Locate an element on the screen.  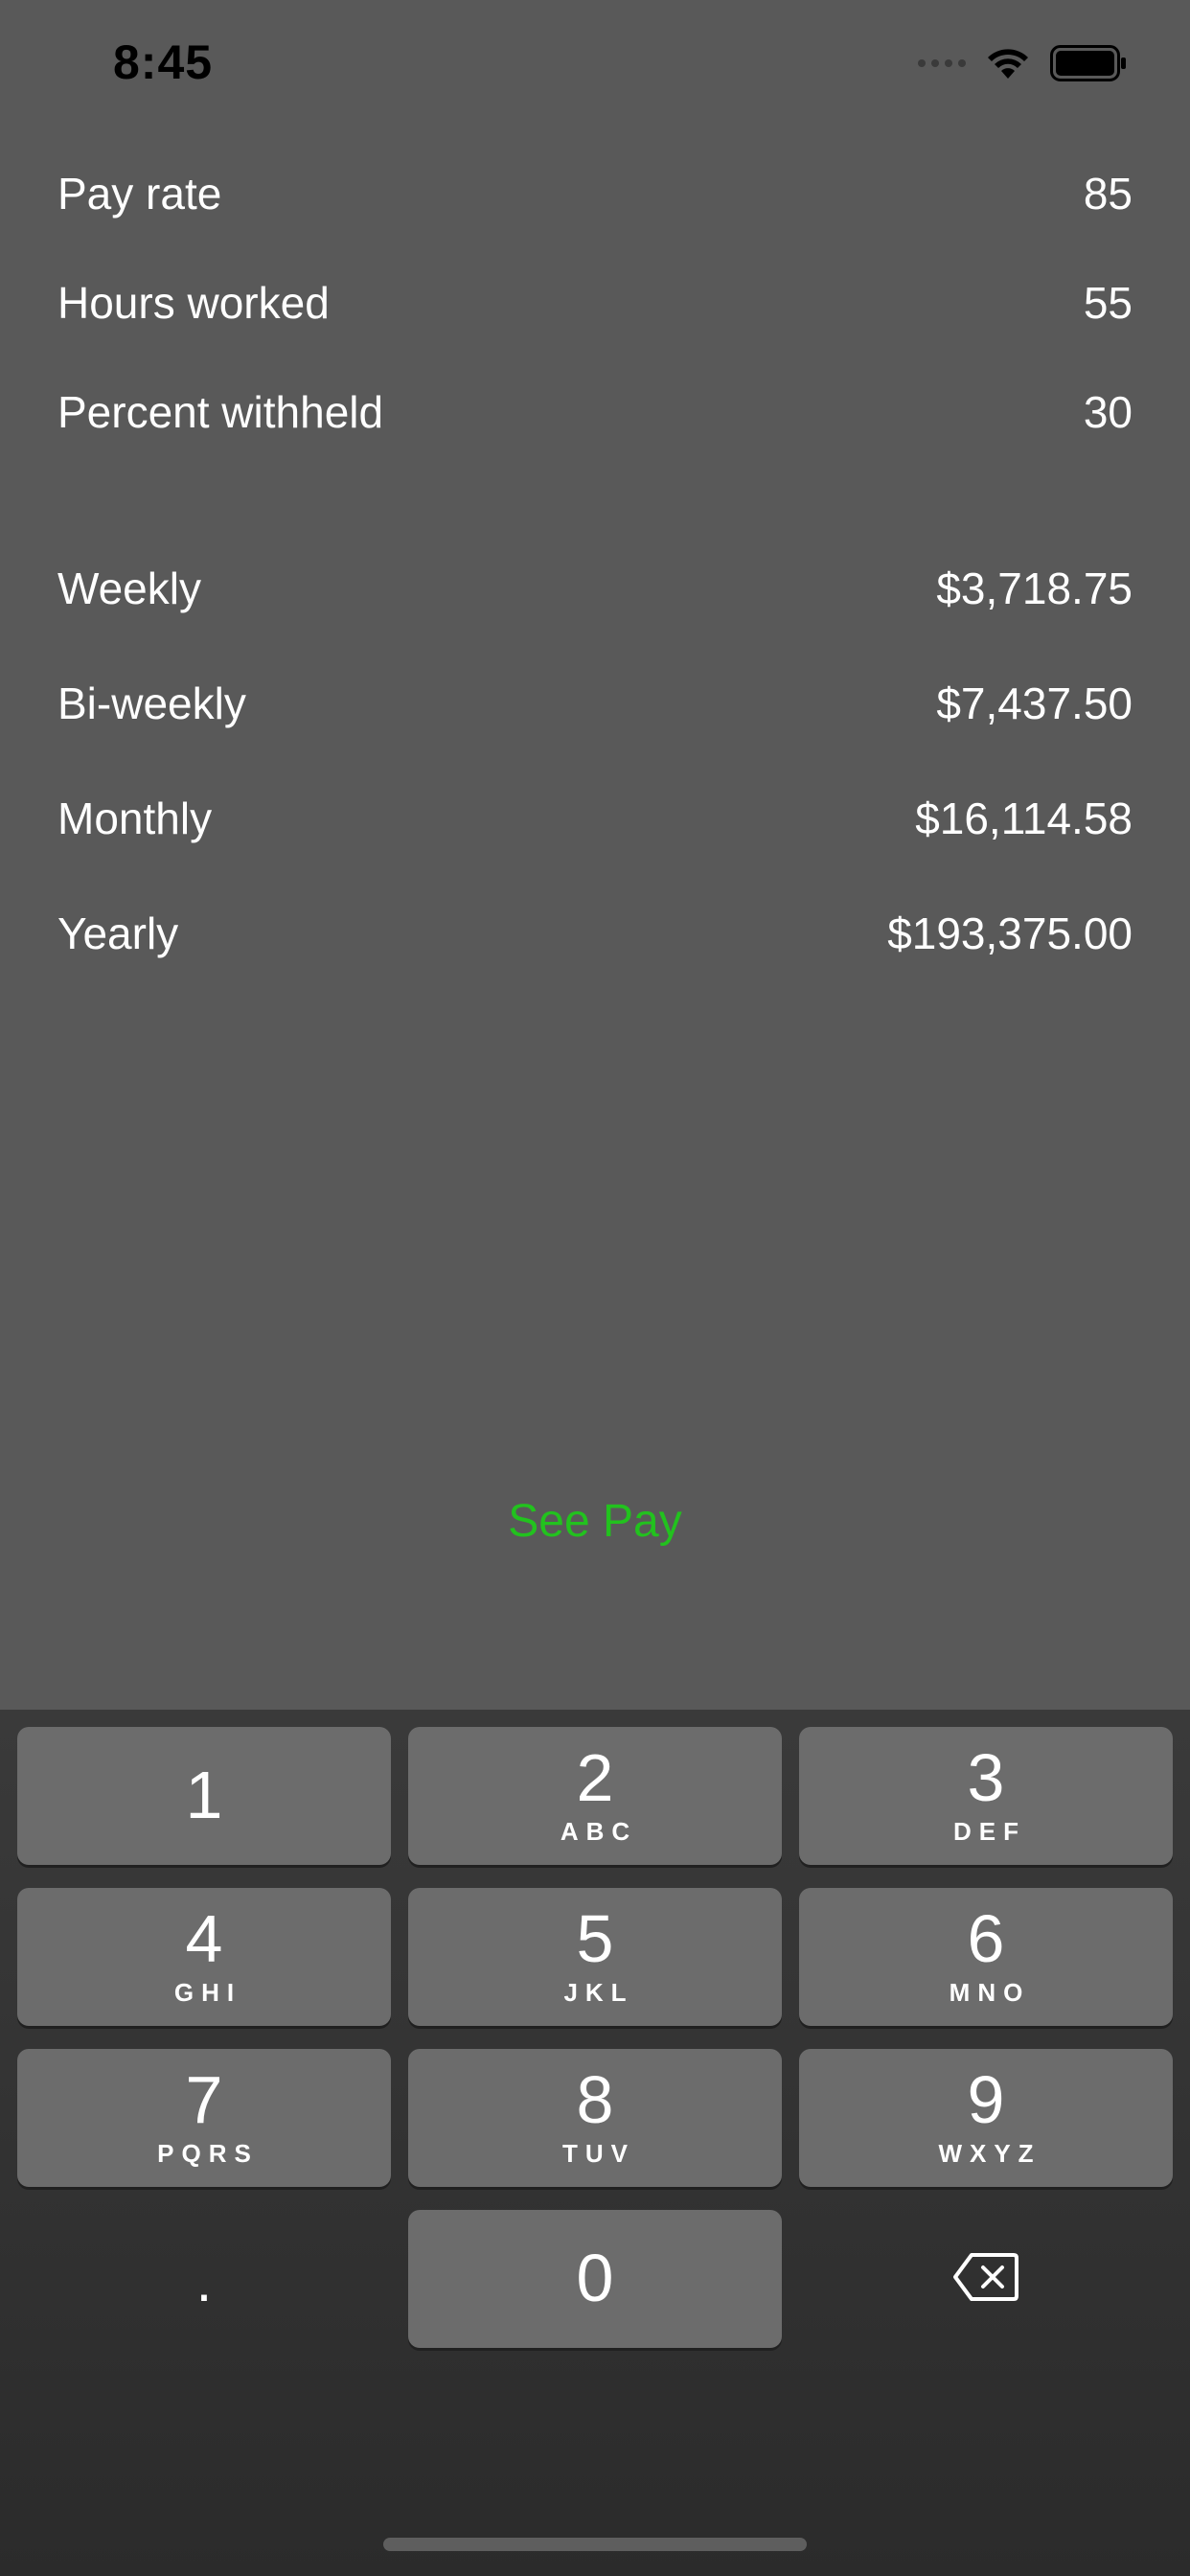
key-0-digit: 0 is located at coordinates (595, 2278).